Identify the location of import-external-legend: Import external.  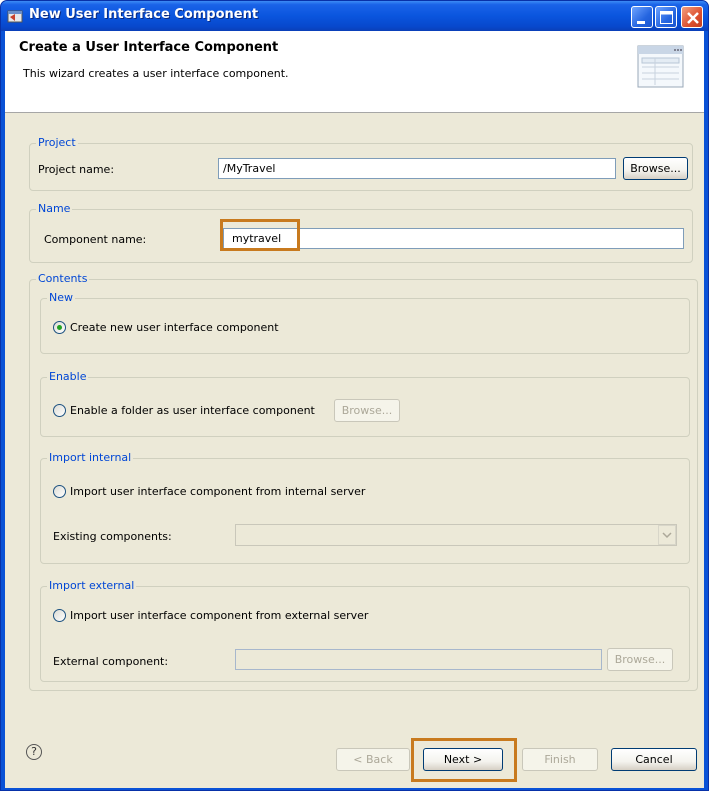
(92, 586).